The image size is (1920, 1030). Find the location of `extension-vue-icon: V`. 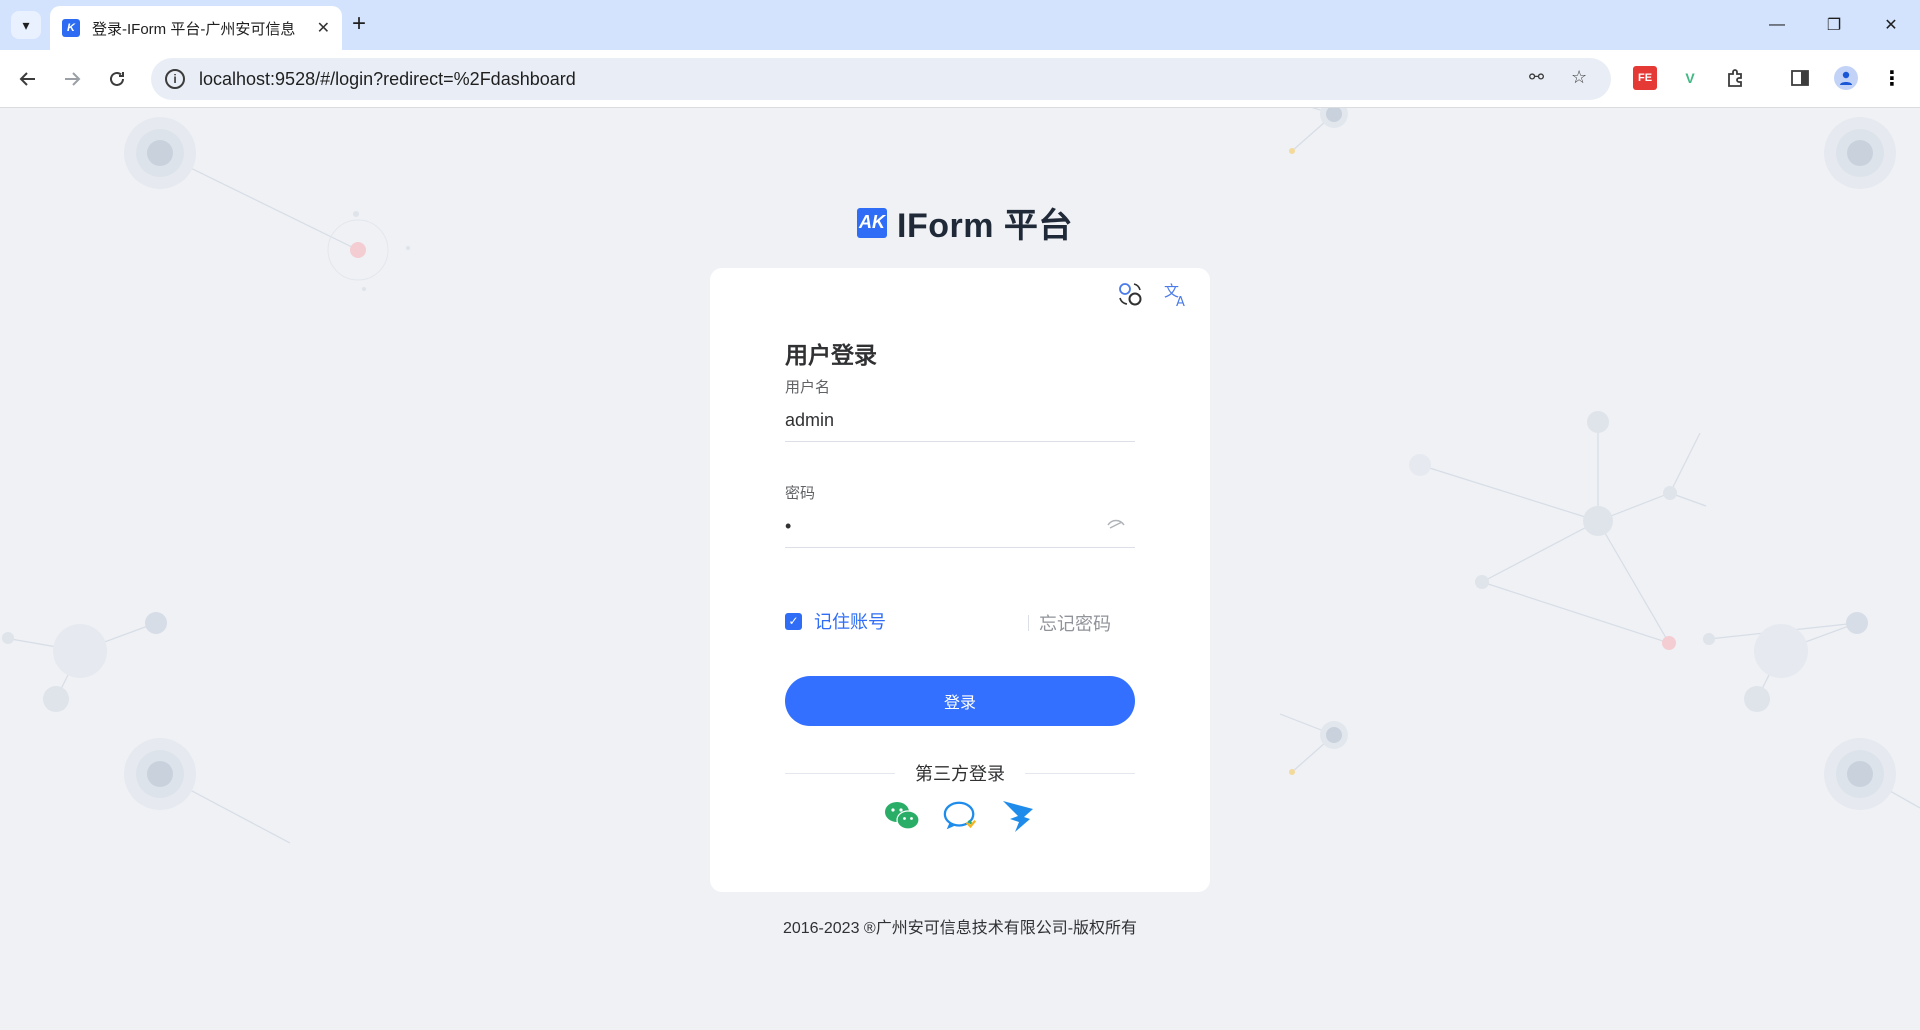

extension-vue-icon: V is located at coordinates (1690, 78).